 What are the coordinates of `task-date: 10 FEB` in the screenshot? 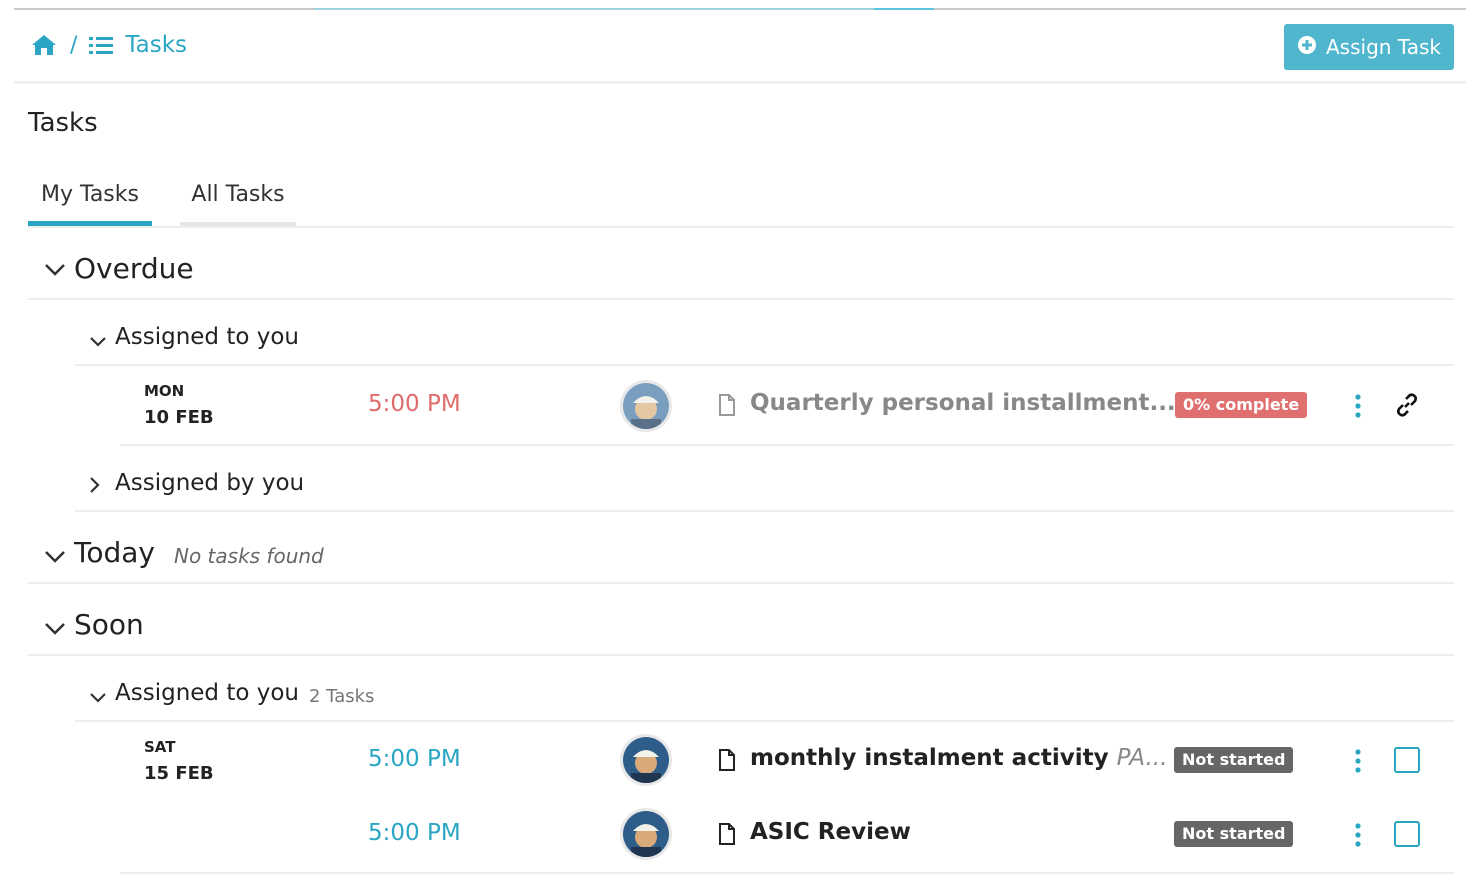 It's located at (179, 417).